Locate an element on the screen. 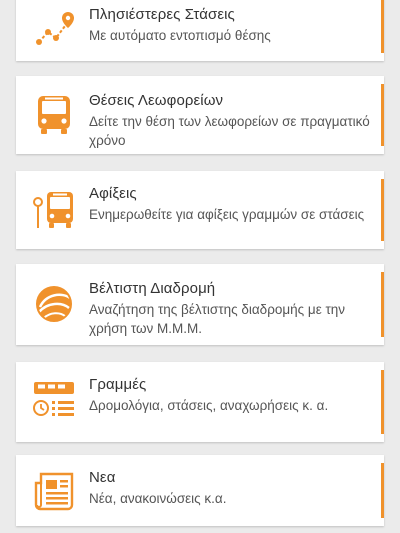 This screenshot has height=533, width=400. menu-item-subtitle: Δρομολόγια, στάσεις, αναχωρήσεις κ. α. is located at coordinates (209, 405).